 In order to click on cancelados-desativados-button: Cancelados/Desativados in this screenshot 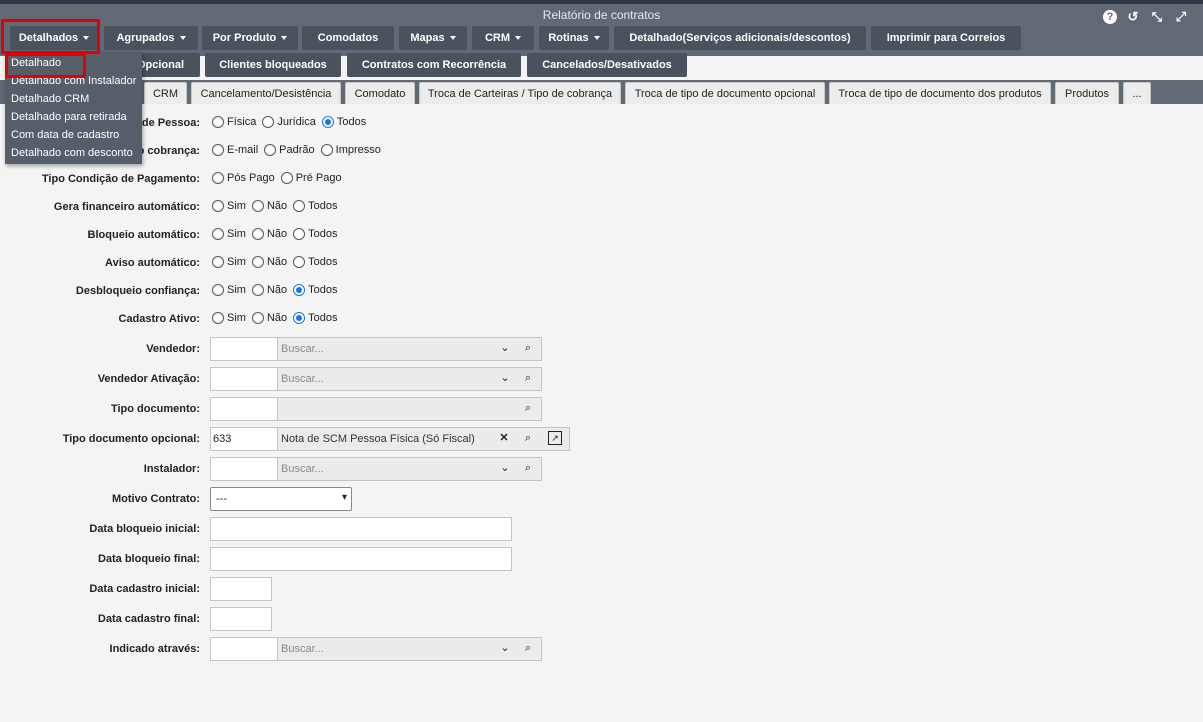, I will do `click(607, 65)`.